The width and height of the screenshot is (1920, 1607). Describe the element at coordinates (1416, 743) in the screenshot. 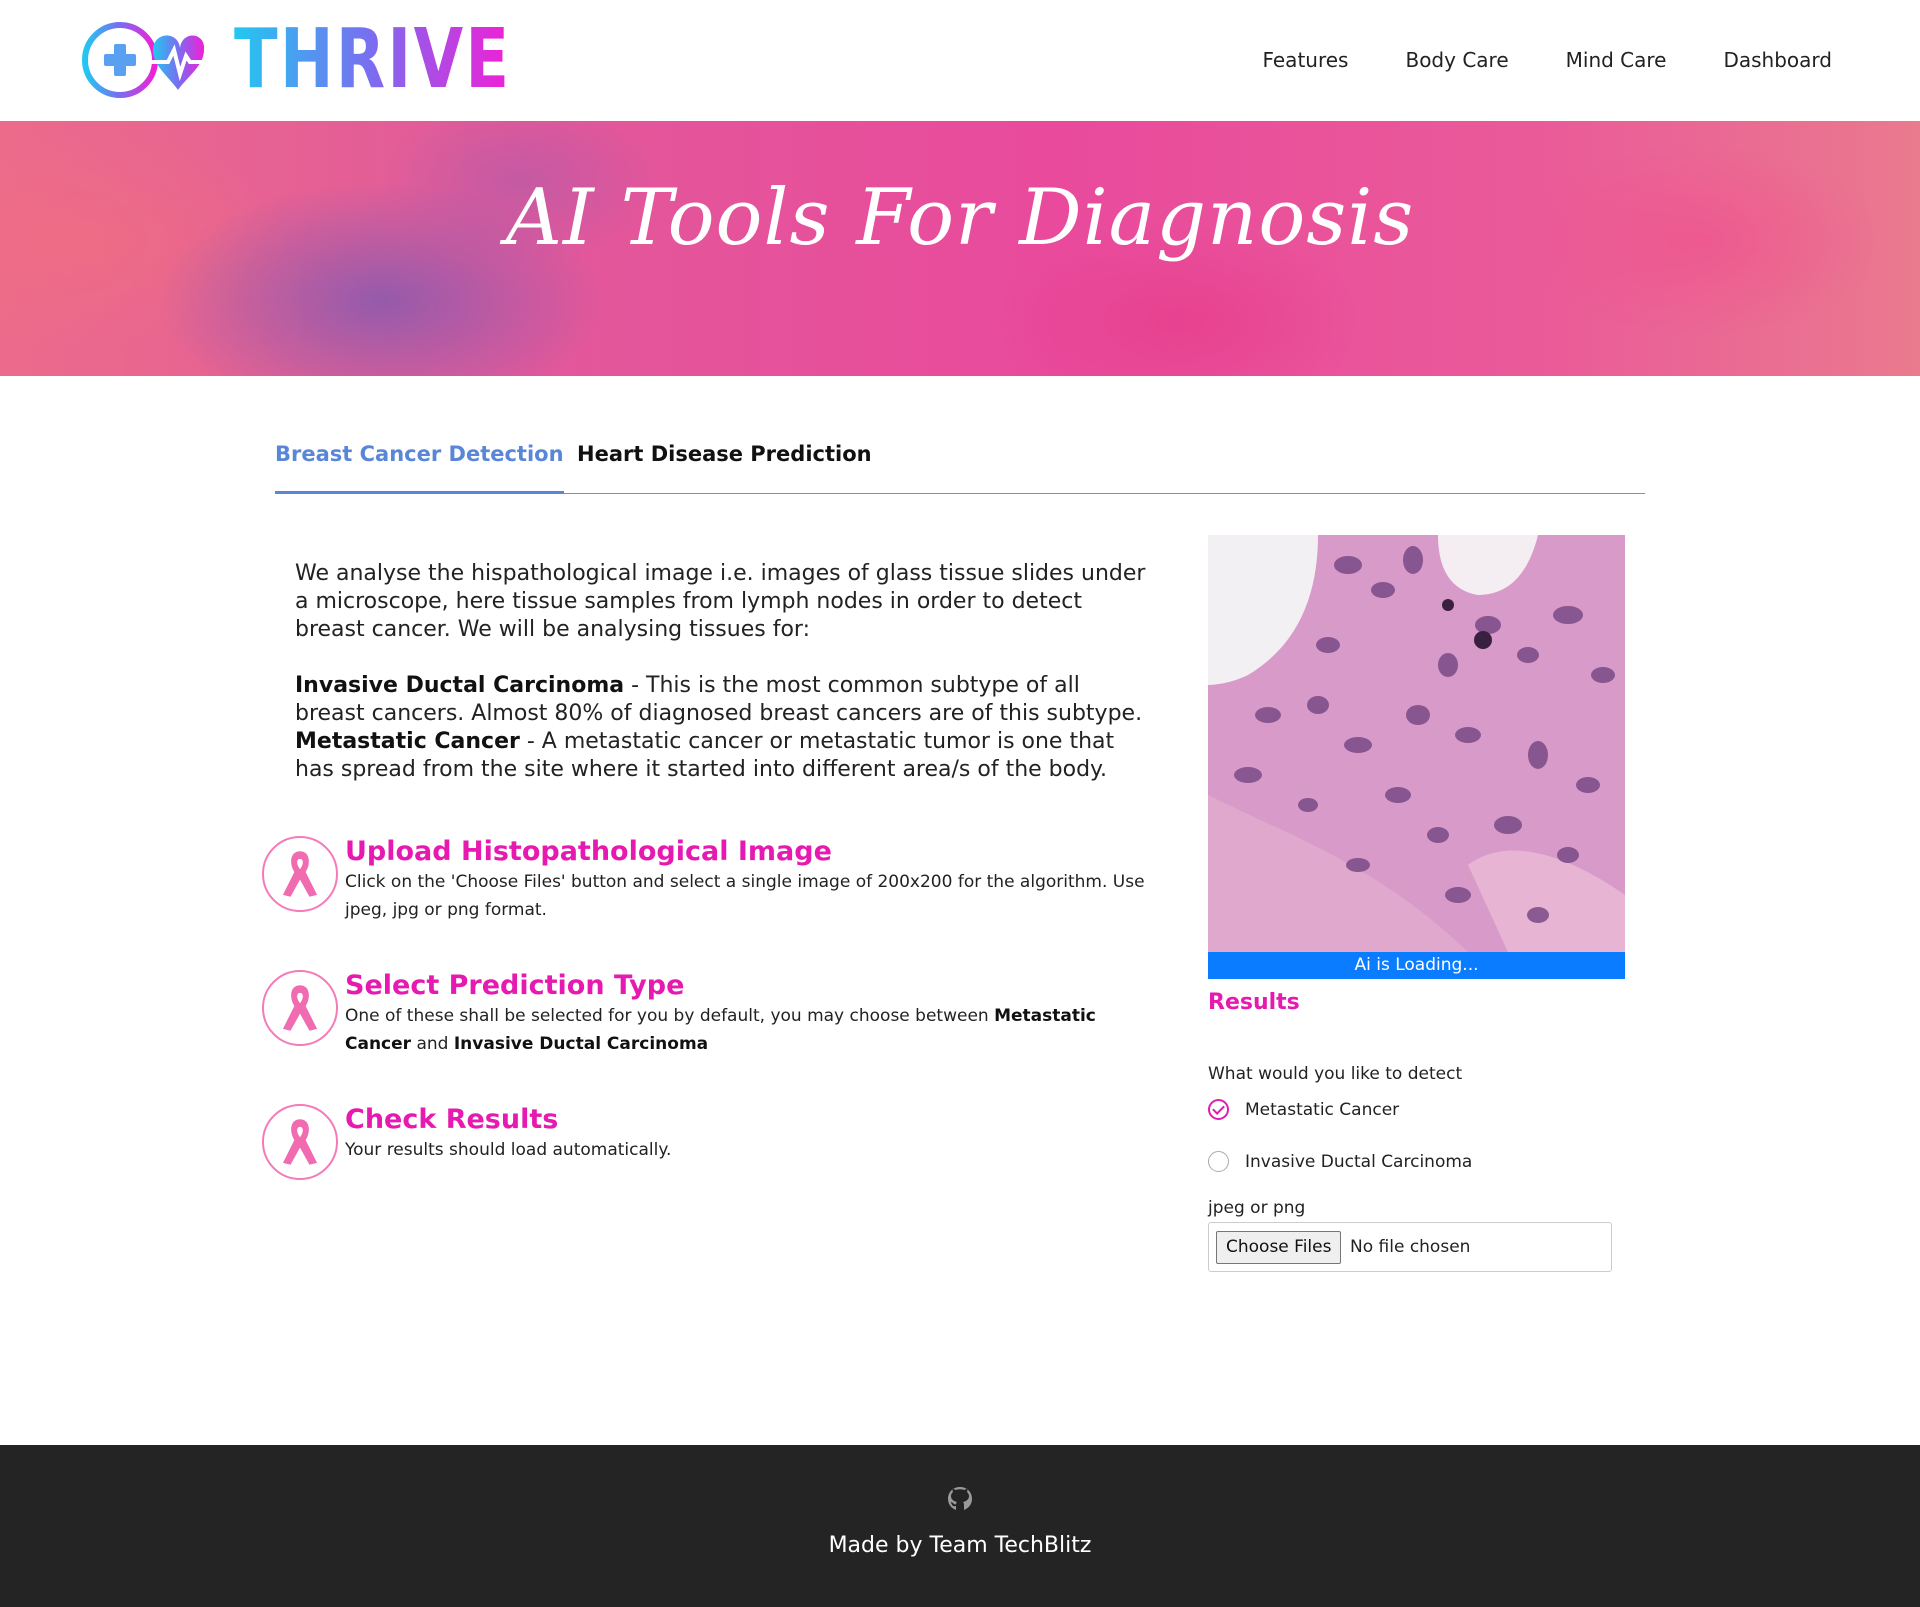

I see `tissue-sample-image` at that location.